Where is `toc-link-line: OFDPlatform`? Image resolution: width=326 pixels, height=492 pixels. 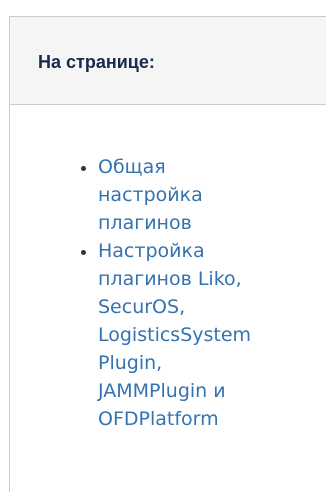
toc-link-line: OFDPlatform is located at coordinates (158, 419).